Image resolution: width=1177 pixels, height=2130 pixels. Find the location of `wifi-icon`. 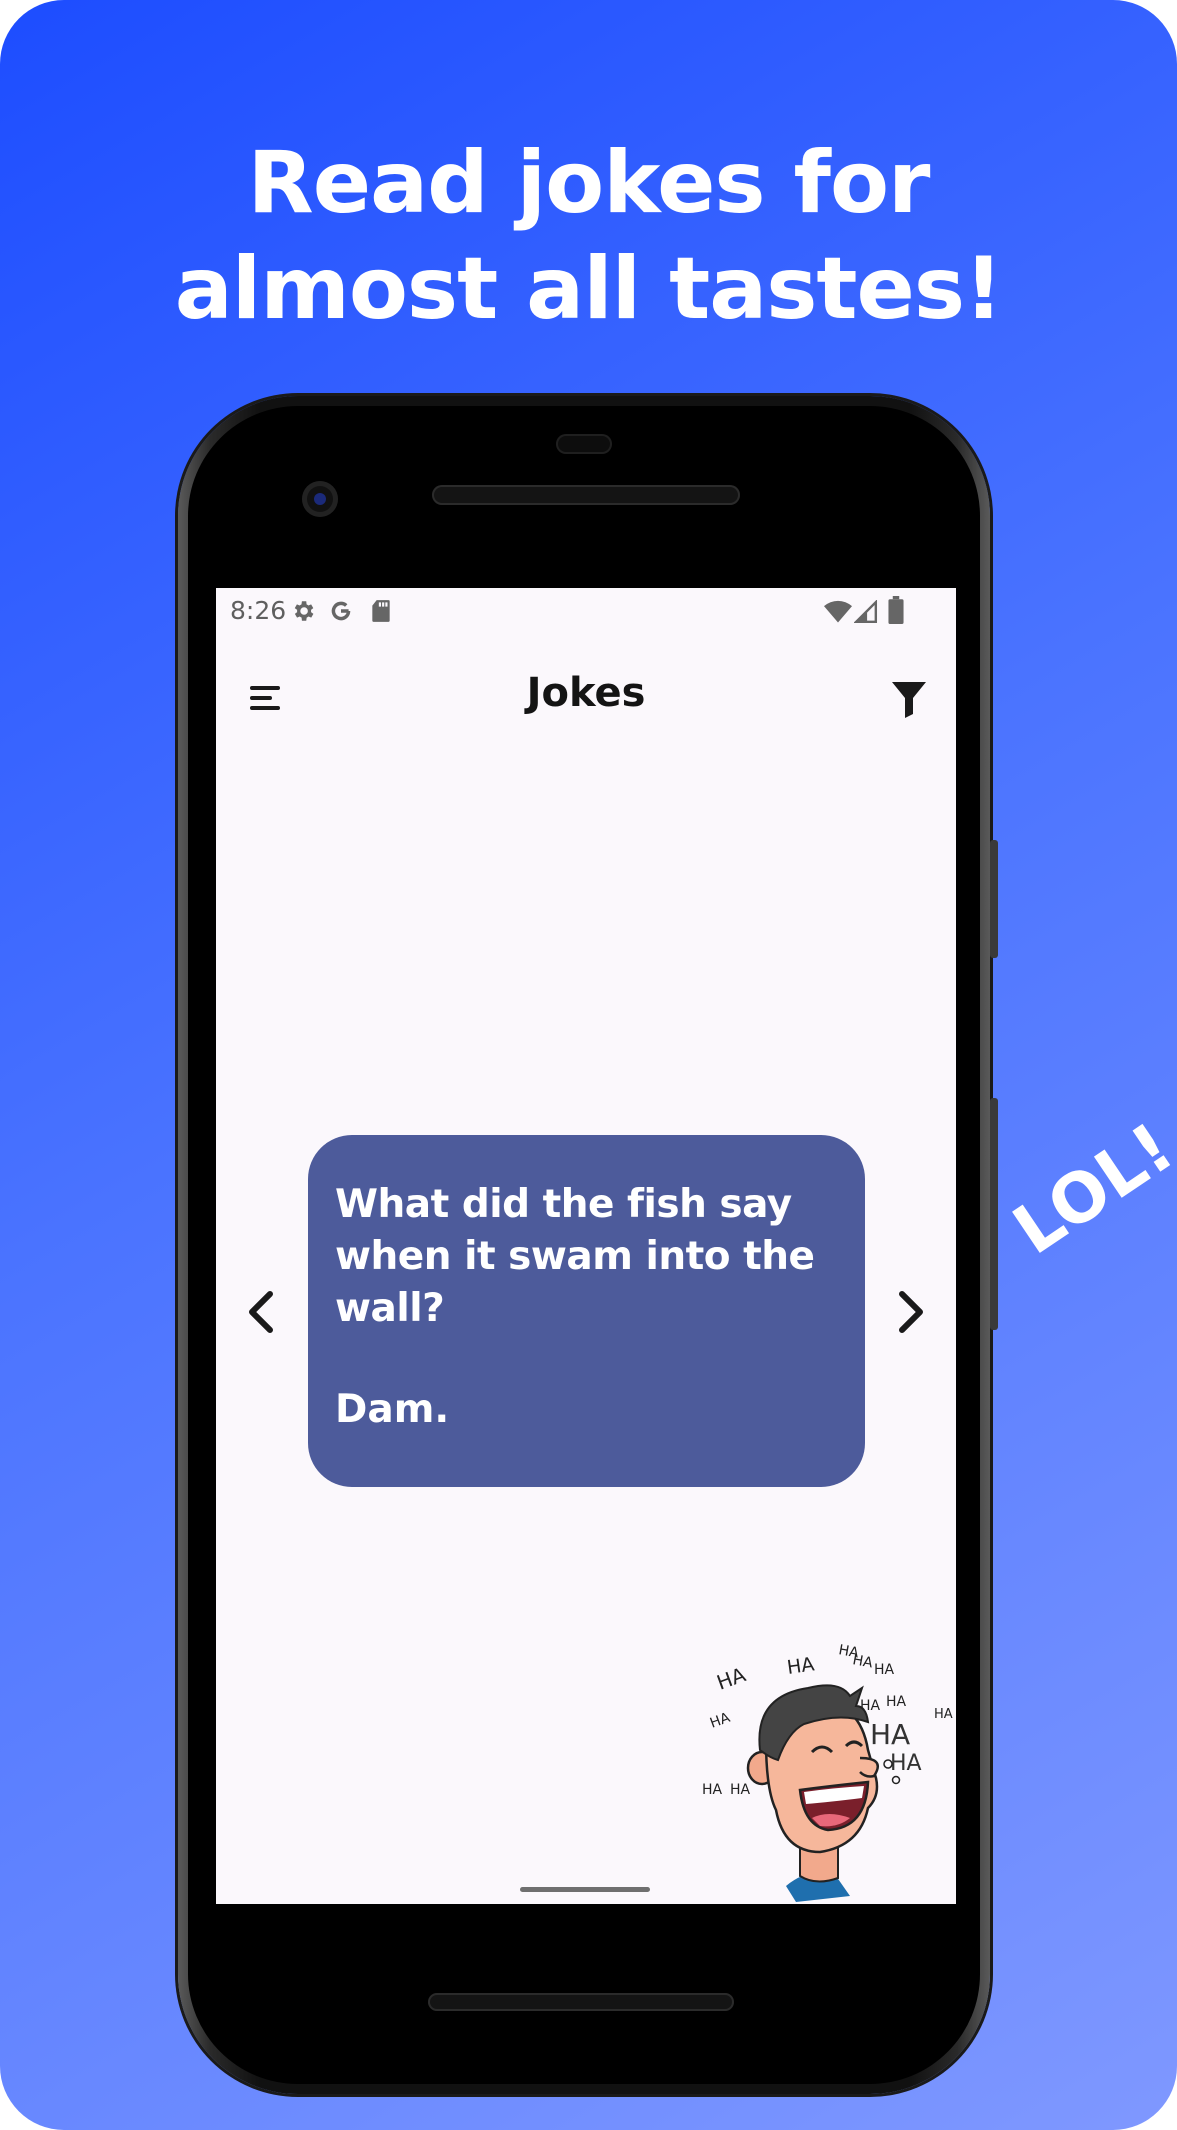

wifi-icon is located at coordinates (838, 611).